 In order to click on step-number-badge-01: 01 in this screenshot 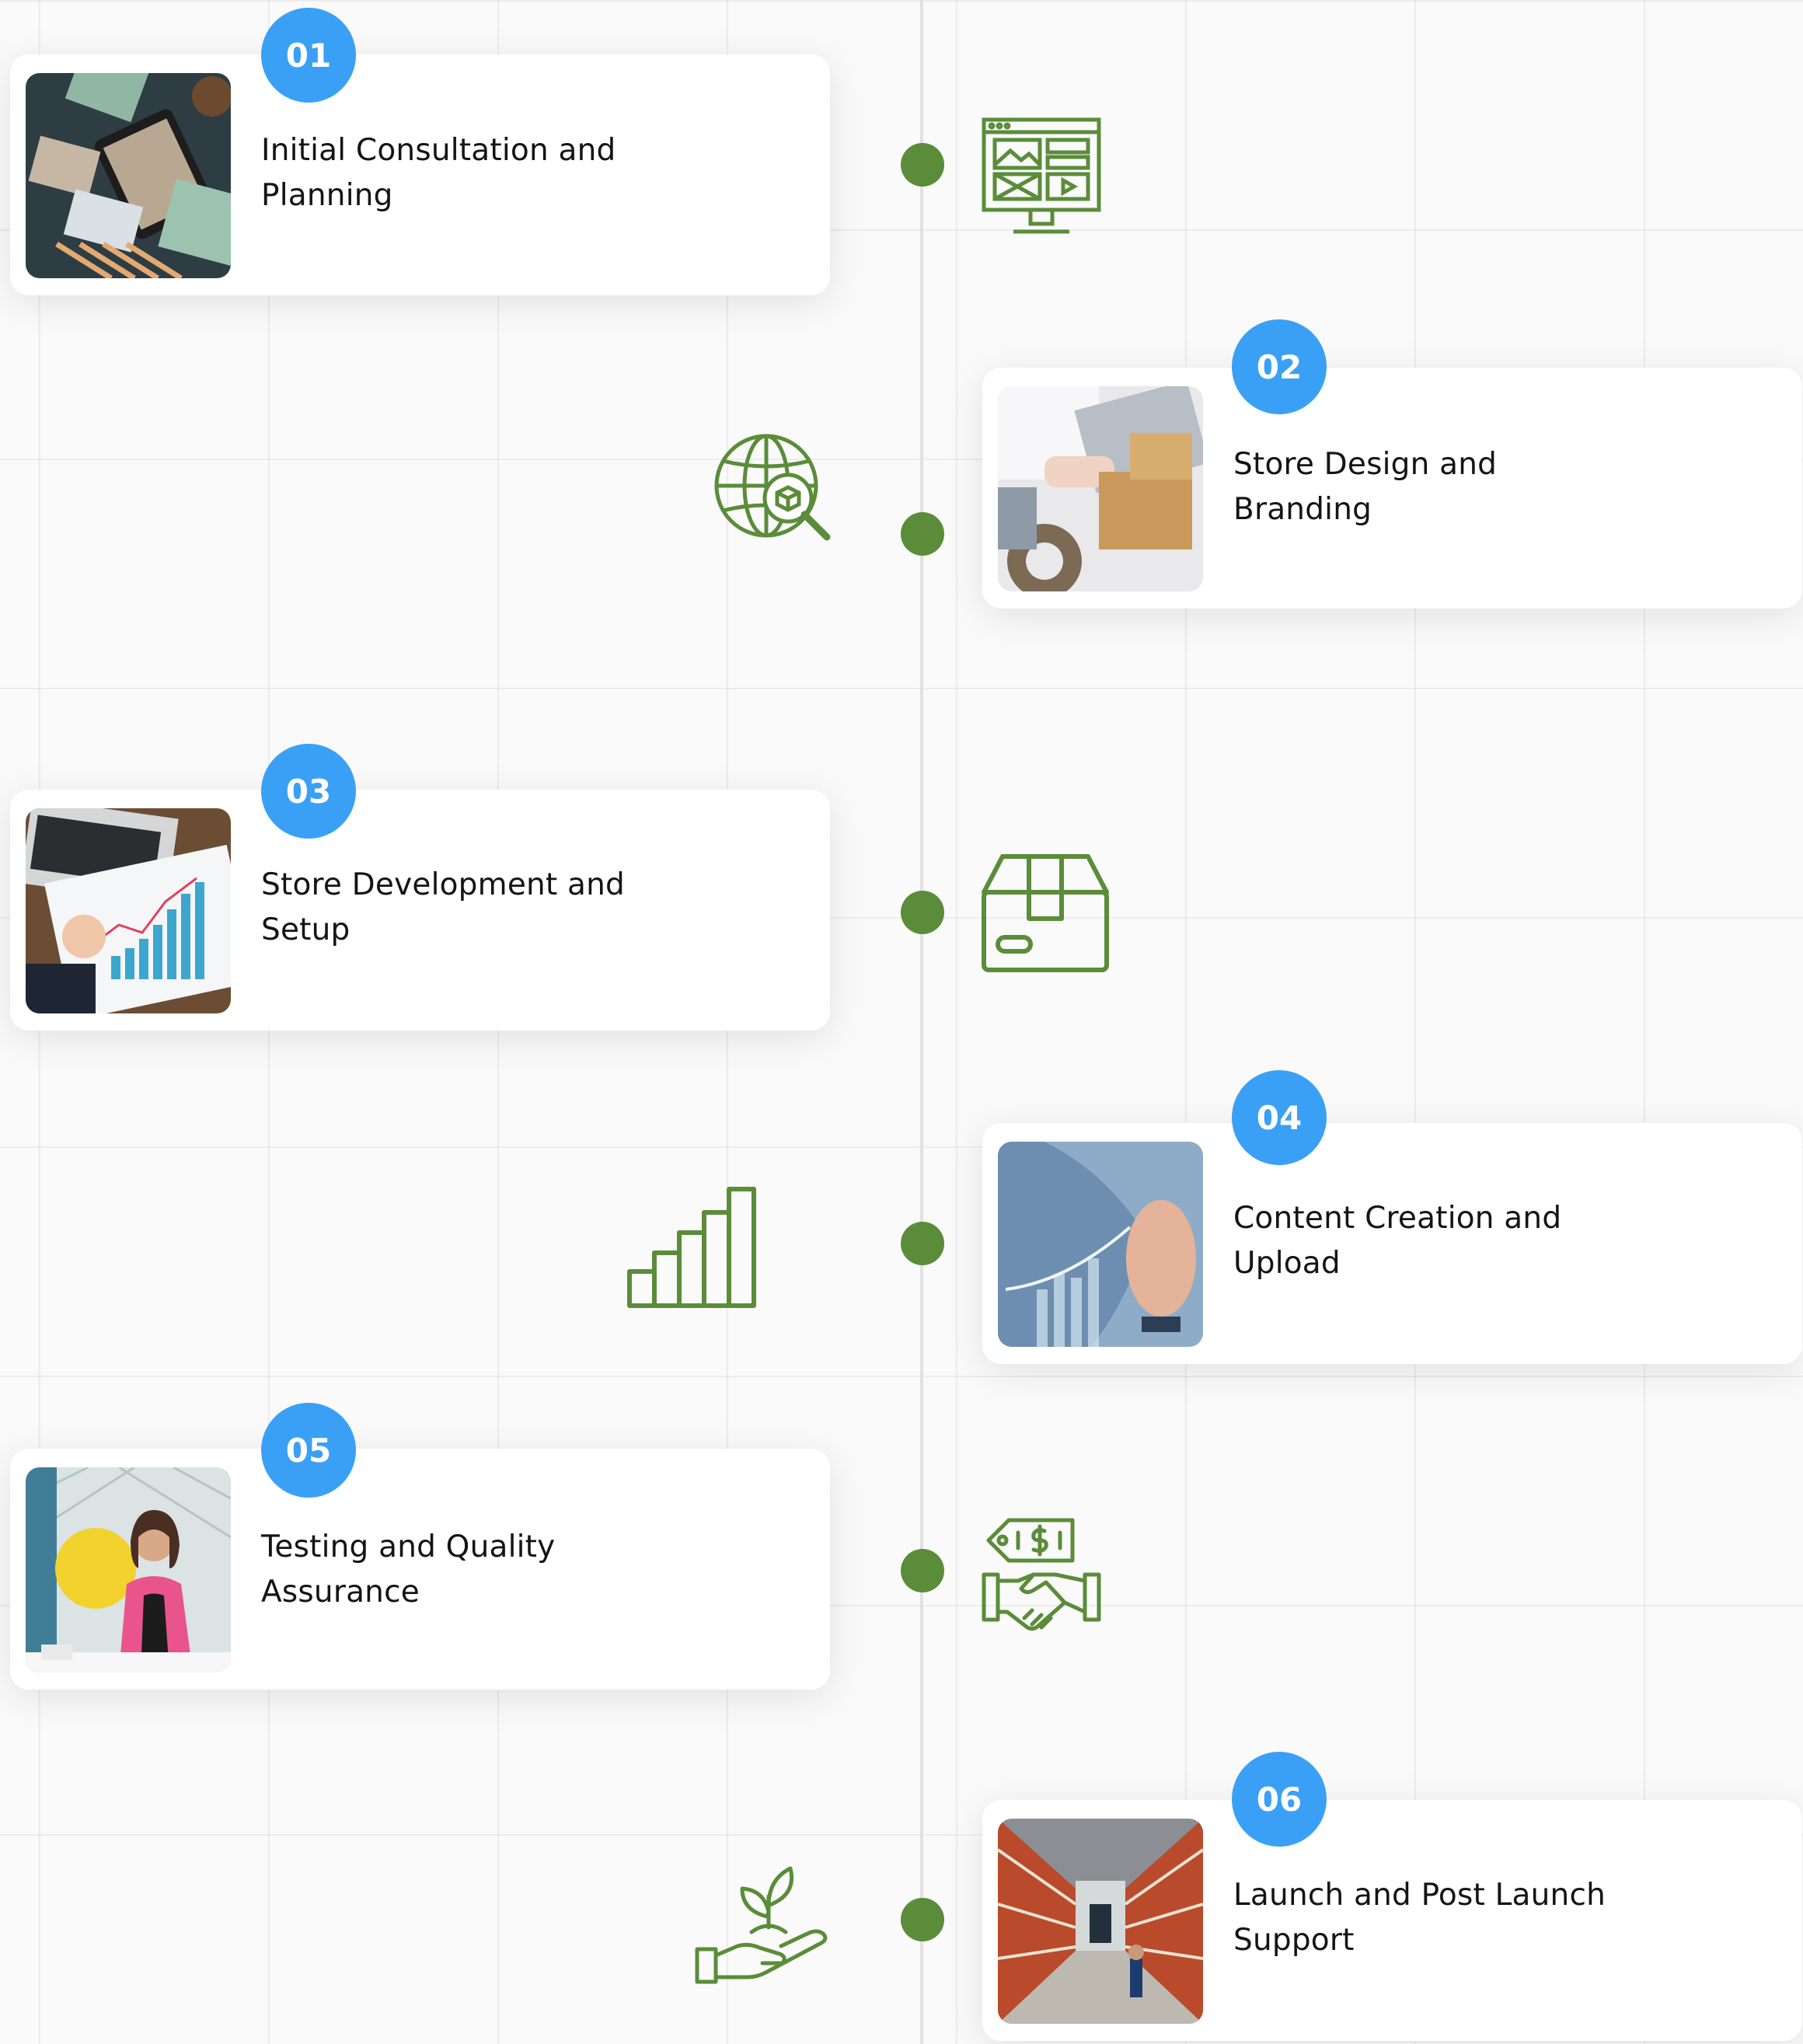, I will do `click(308, 56)`.